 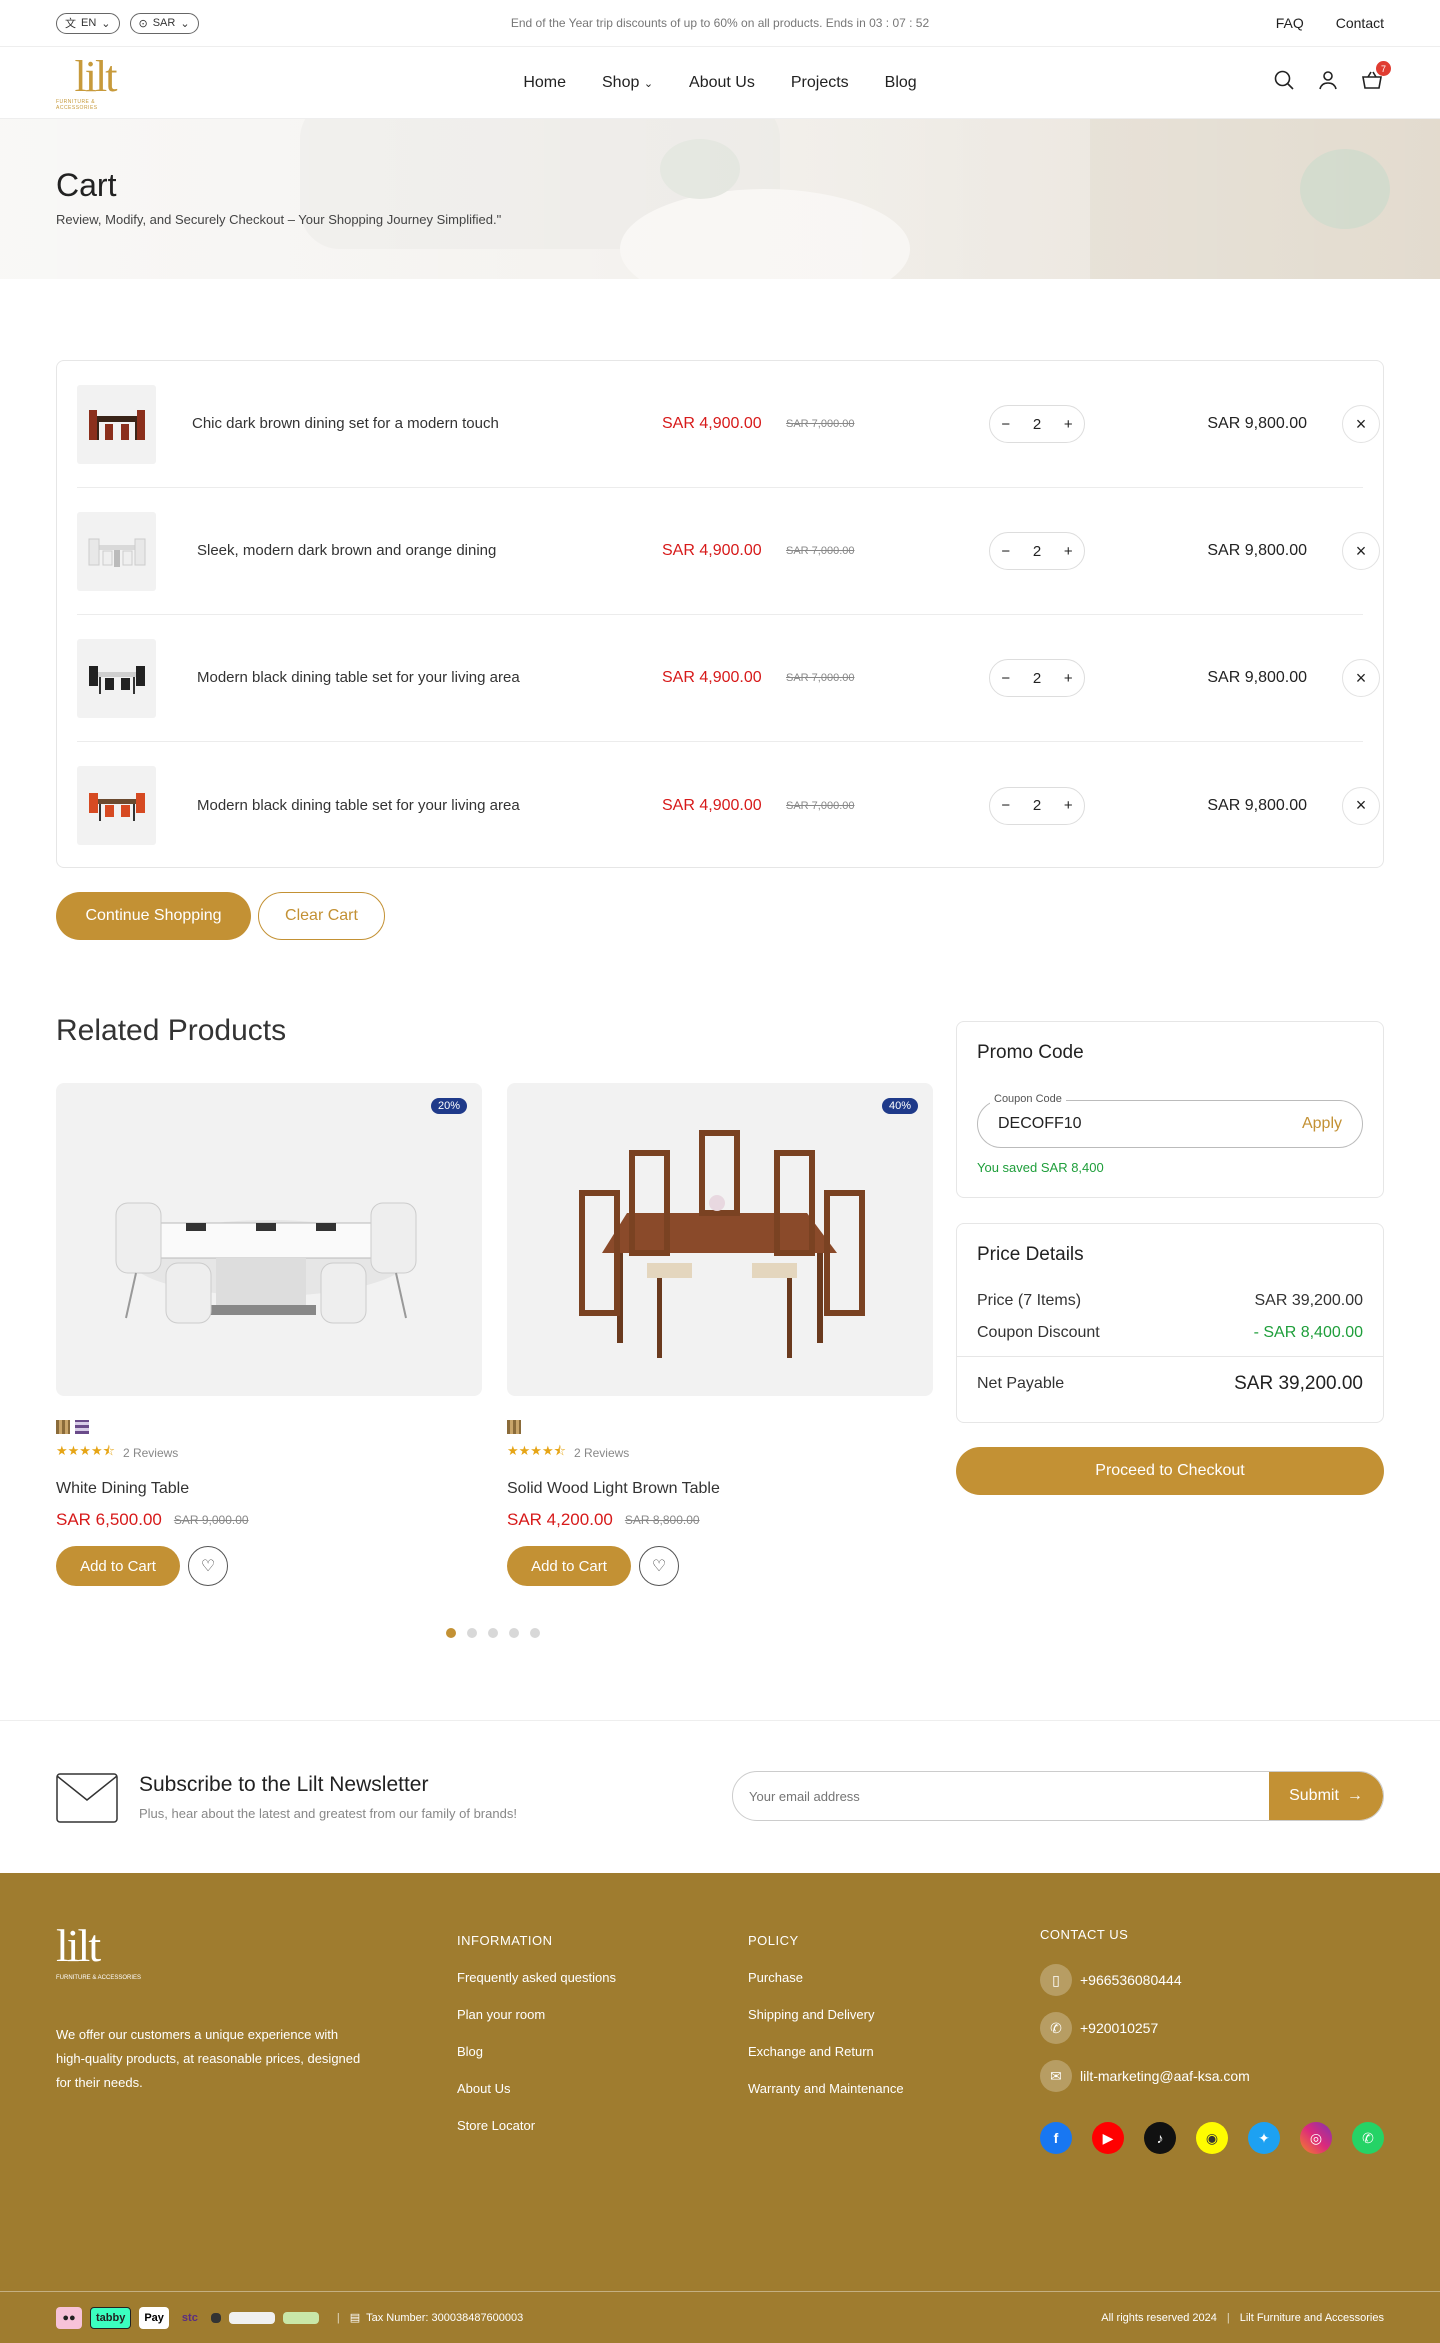 I want to click on nav-home: Home, so click(x=544, y=83).